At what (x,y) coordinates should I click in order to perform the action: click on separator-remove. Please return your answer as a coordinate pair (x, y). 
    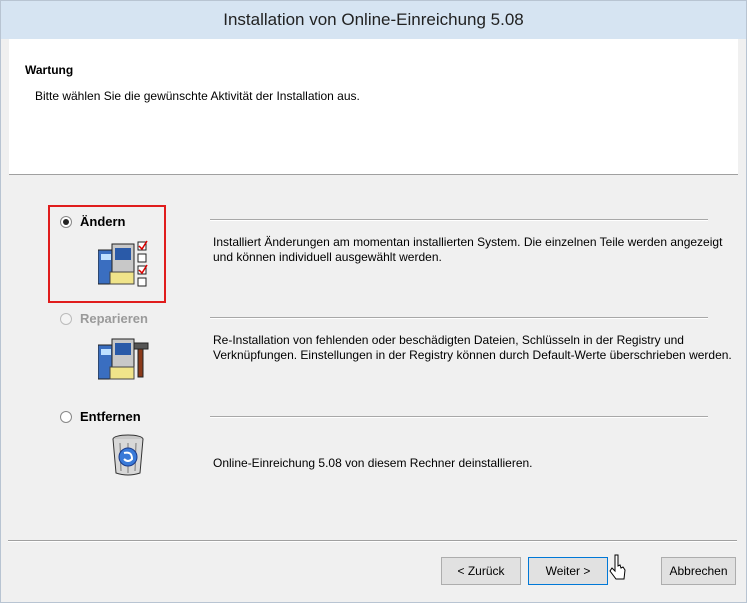
    Looking at the image, I should click on (459, 417).